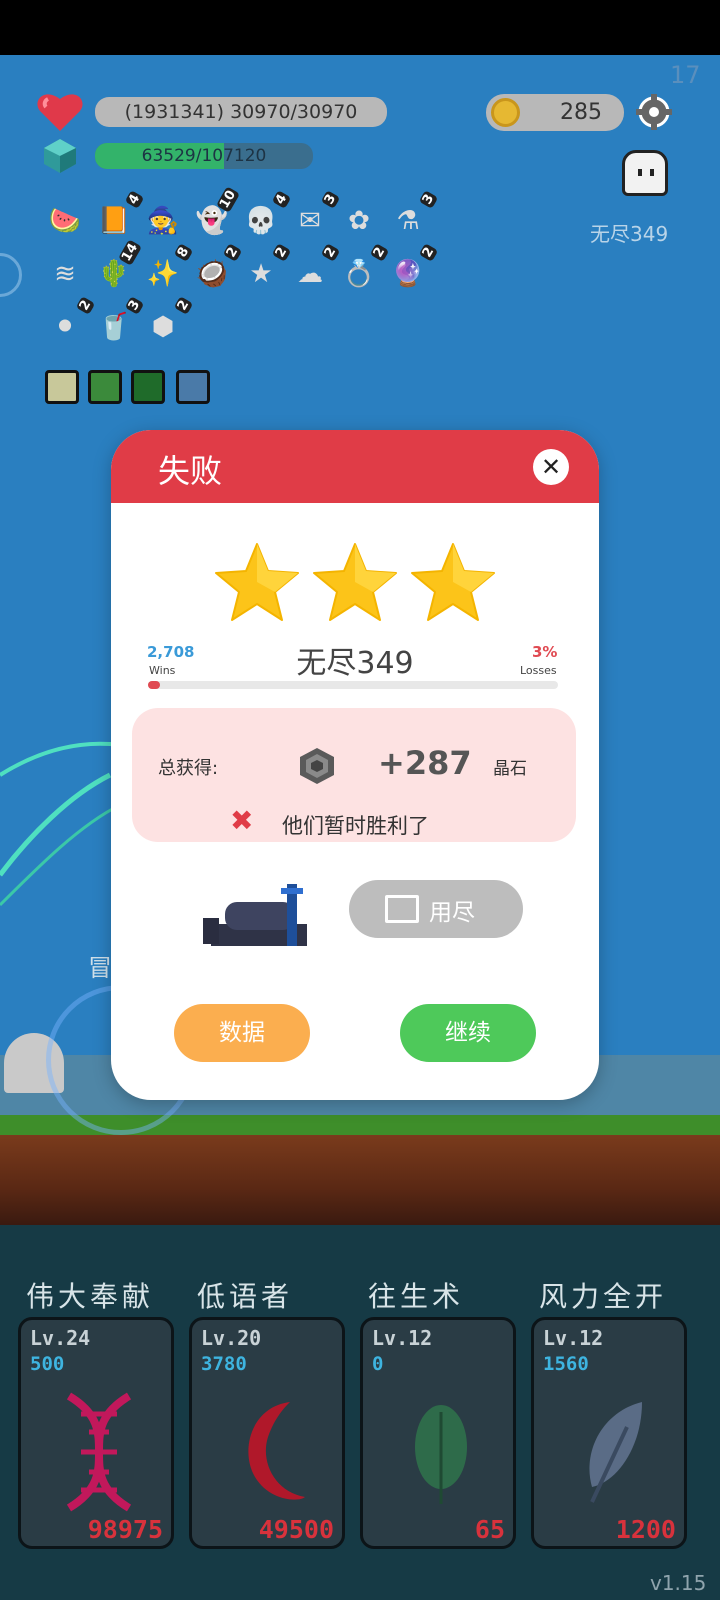  I want to click on watch-ad-button: 用尽, so click(436, 909).